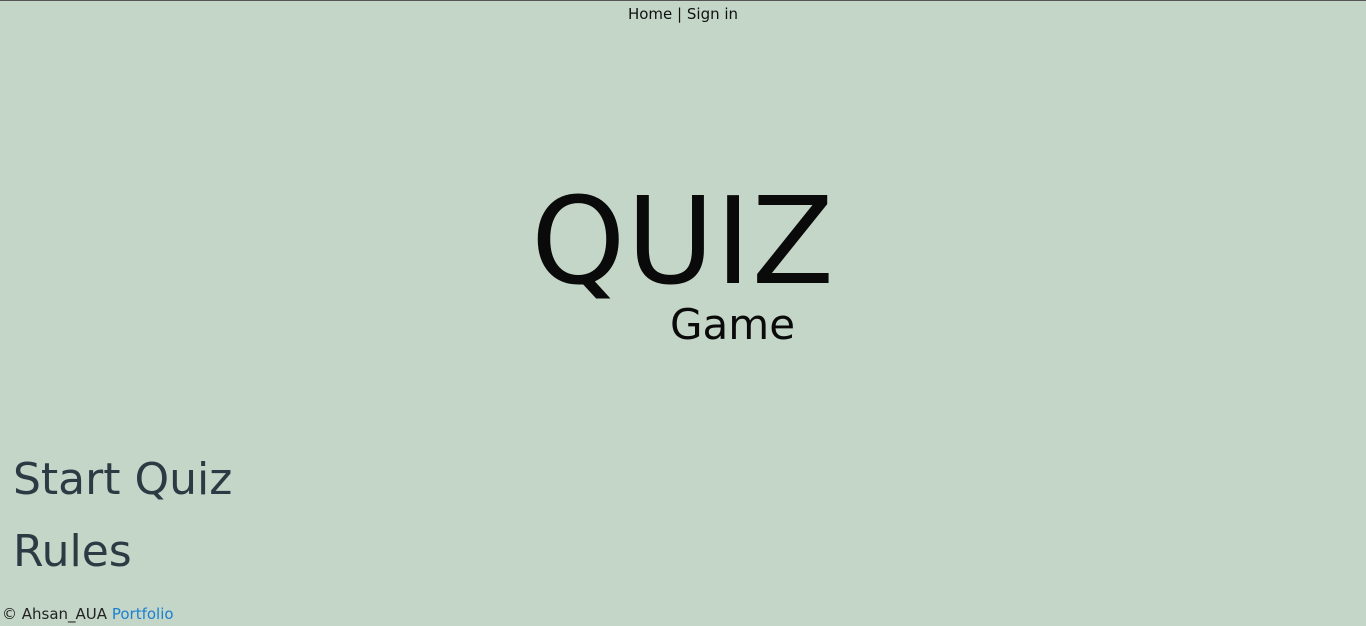  I want to click on top-border, so click(683, 0).